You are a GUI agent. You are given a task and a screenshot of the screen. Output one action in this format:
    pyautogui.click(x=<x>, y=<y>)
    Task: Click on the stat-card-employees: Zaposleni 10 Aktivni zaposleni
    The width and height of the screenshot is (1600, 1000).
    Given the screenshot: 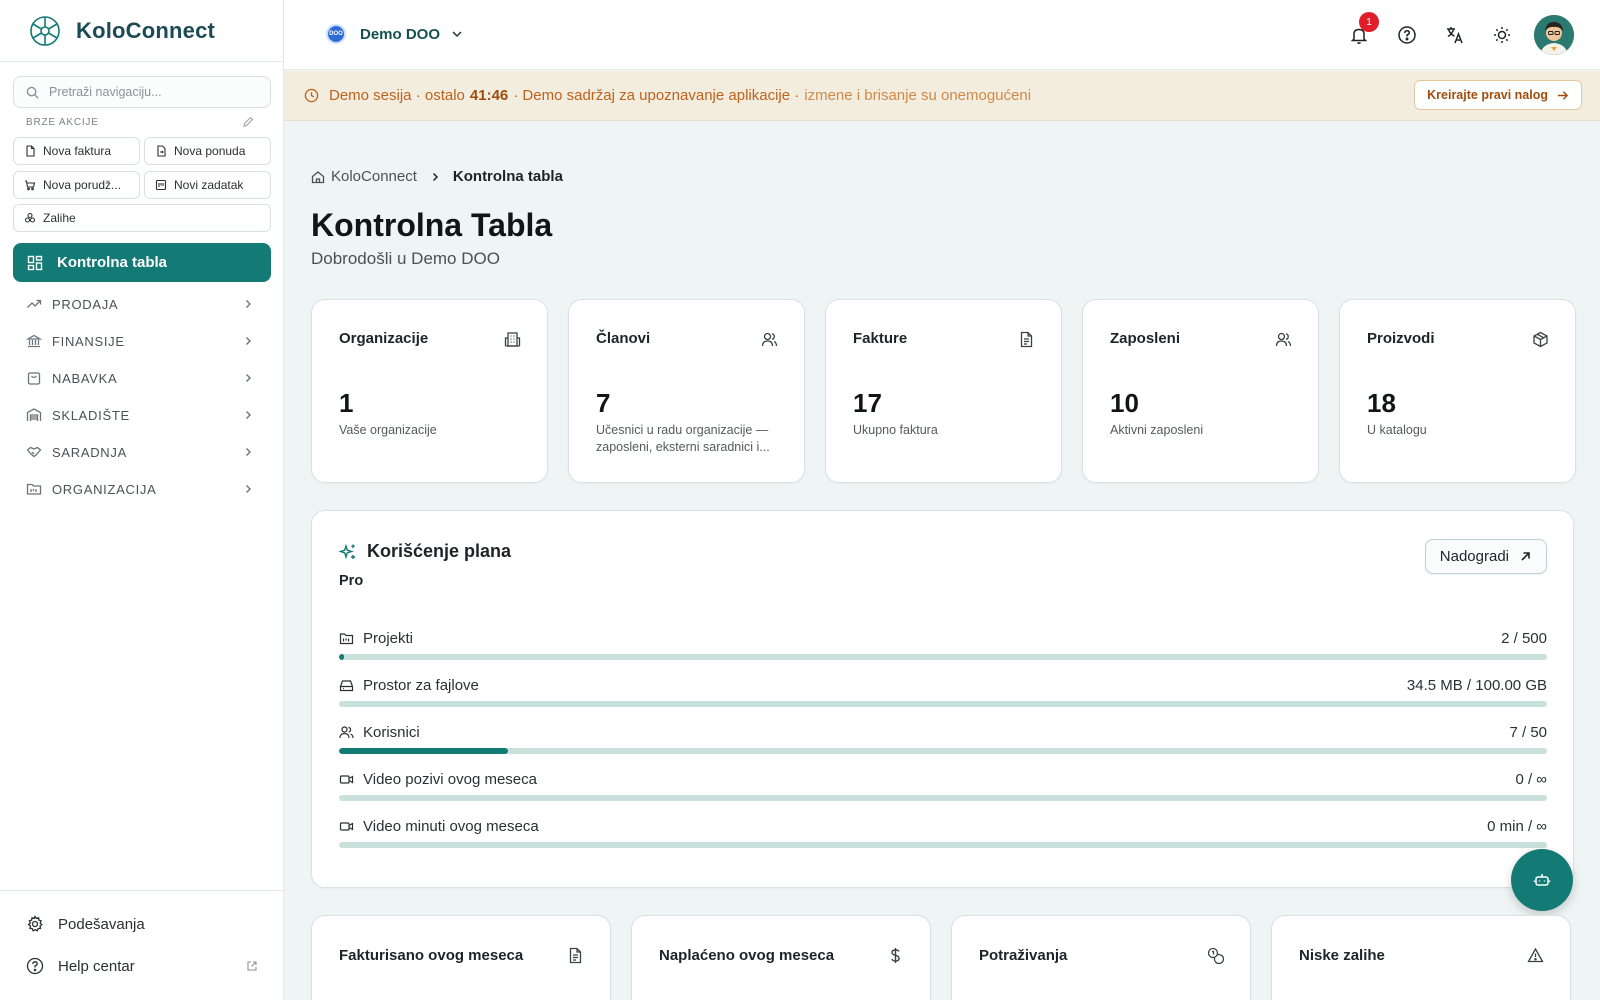 What is the action you would take?
    pyautogui.click(x=1200, y=391)
    